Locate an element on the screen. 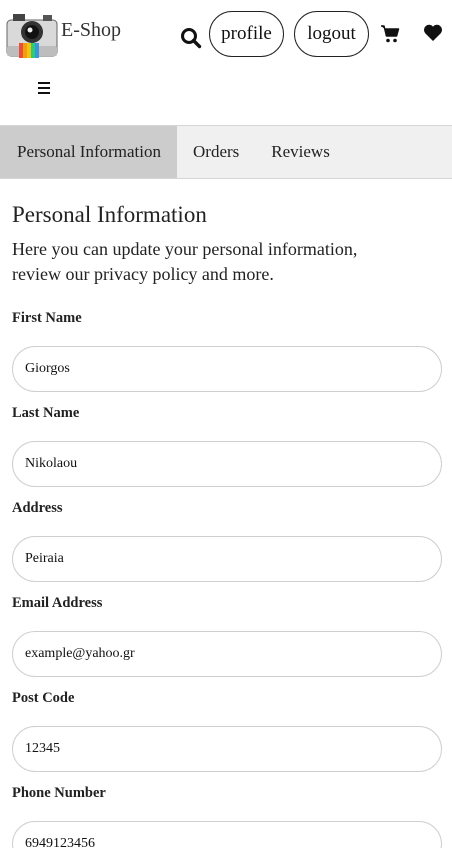 The height and width of the screenshot is (848, 452). menu-icon is located at coordinates (44, 88).